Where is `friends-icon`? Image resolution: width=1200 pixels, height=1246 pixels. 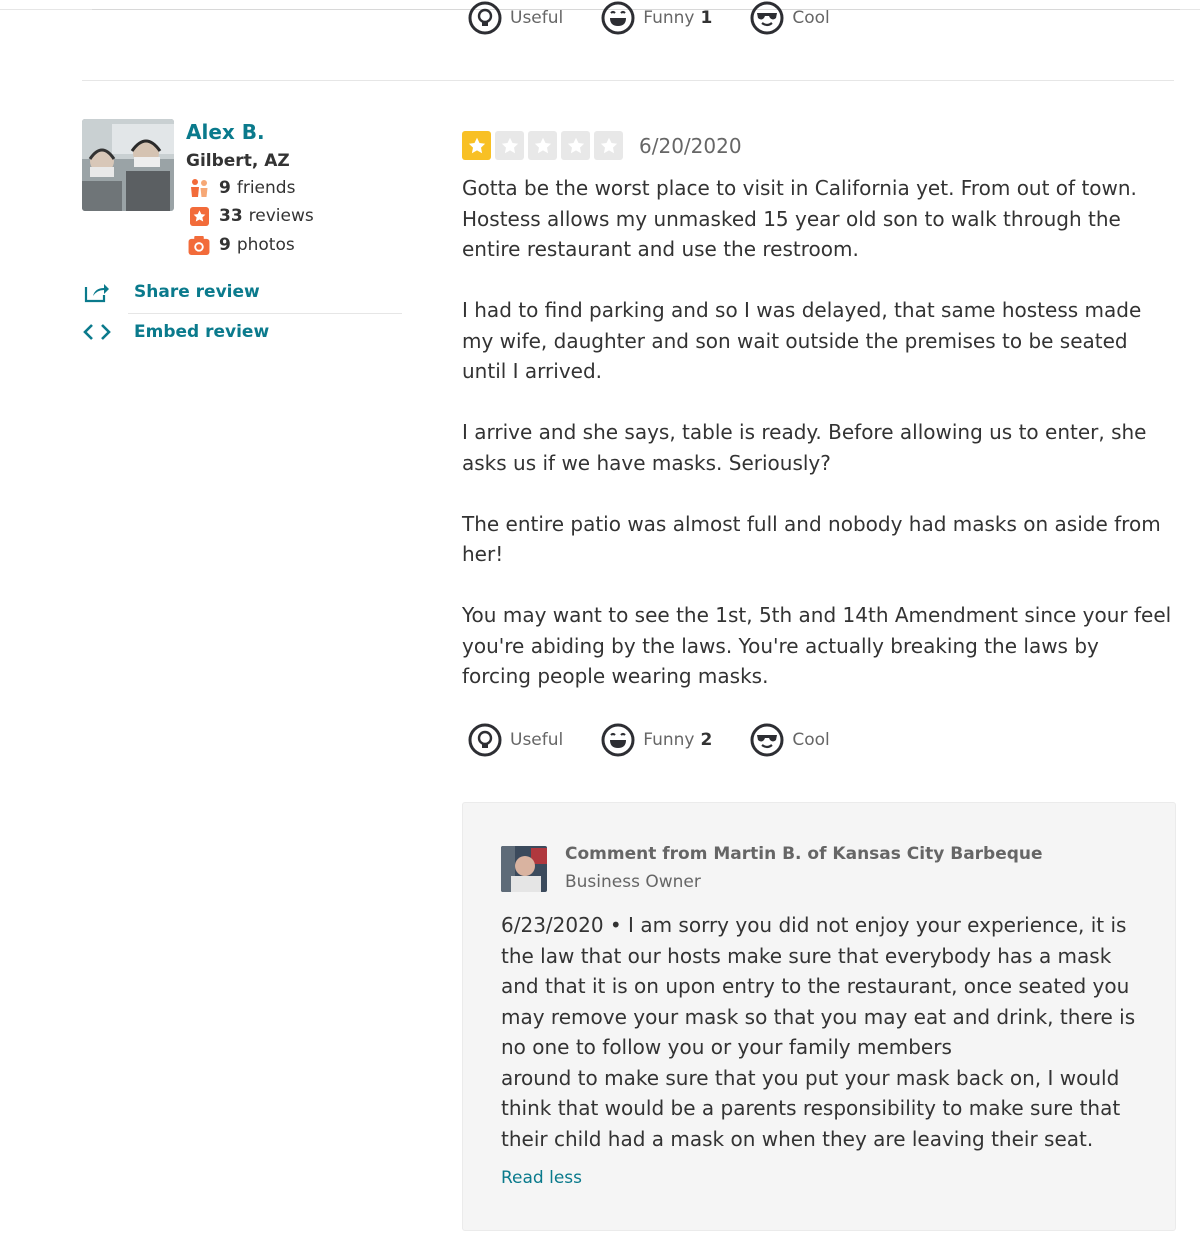 friends-icon is located at coordinates (199, 188).